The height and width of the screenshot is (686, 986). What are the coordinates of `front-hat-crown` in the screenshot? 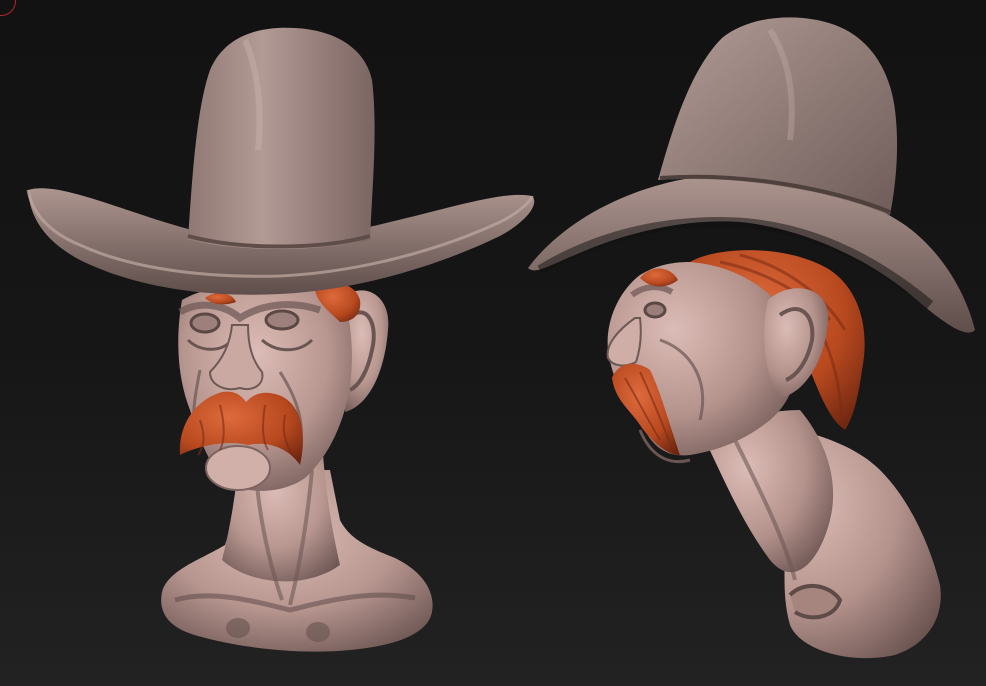 It's located at (281, 138).